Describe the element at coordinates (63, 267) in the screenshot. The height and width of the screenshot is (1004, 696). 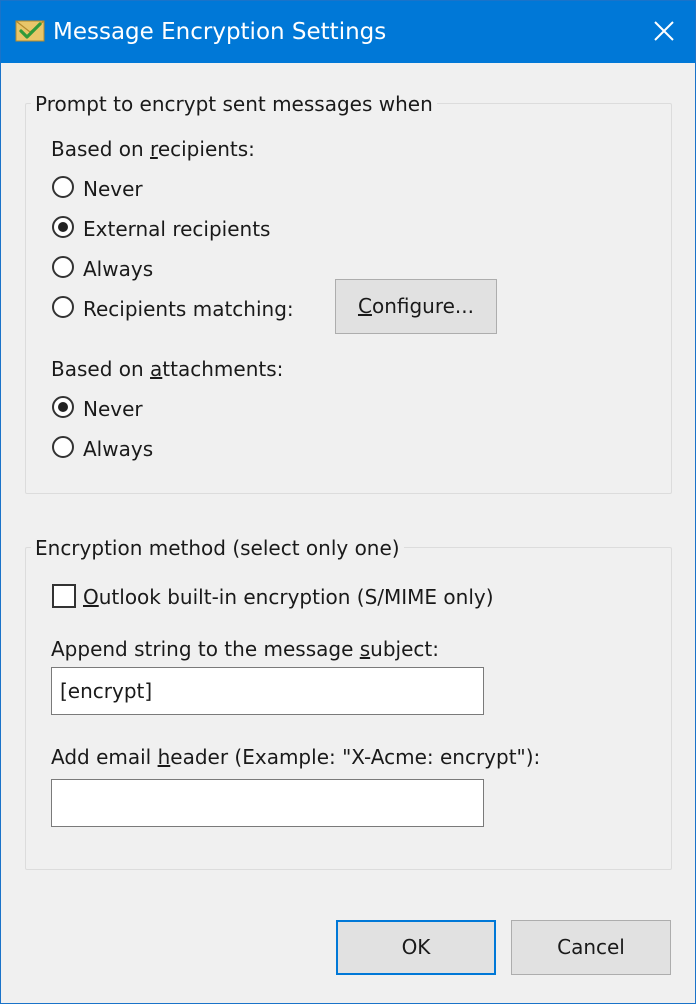
I see `recipients-radio-always` at that location.